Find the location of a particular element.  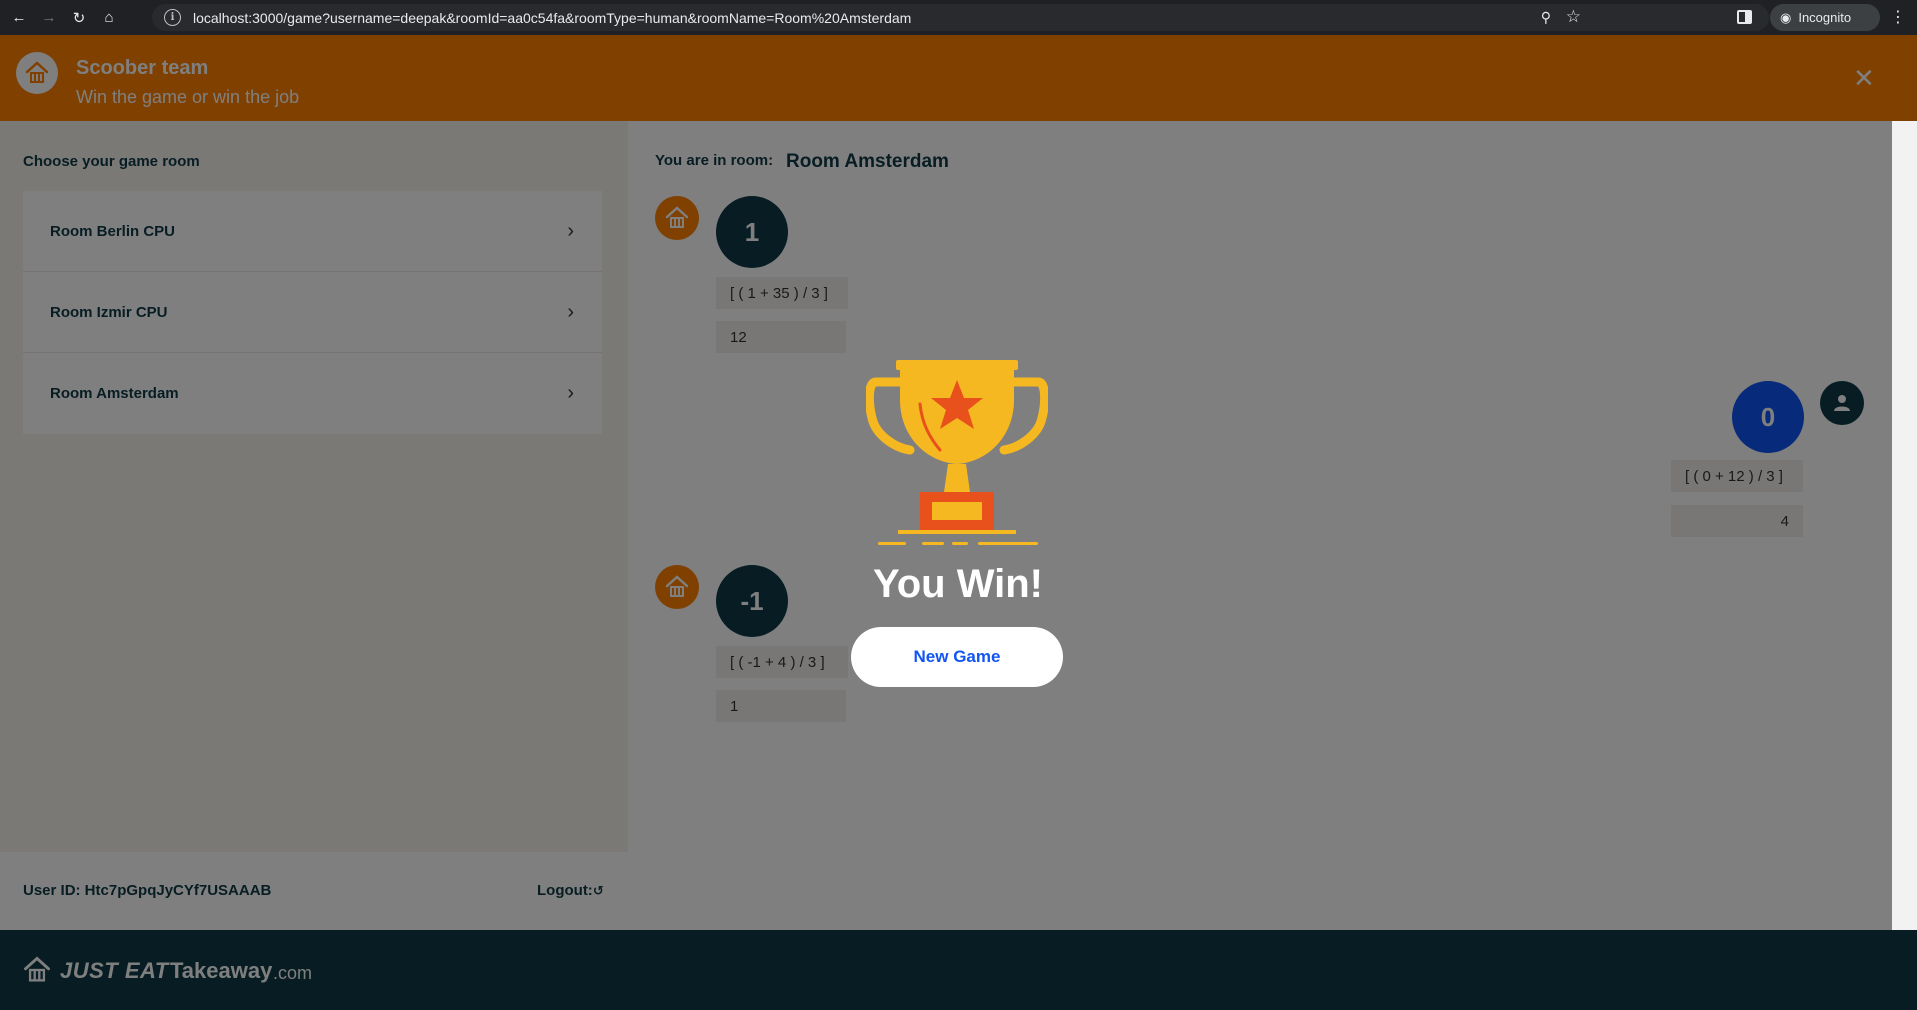

back-icon: ← is located at coordinates (19, 18).